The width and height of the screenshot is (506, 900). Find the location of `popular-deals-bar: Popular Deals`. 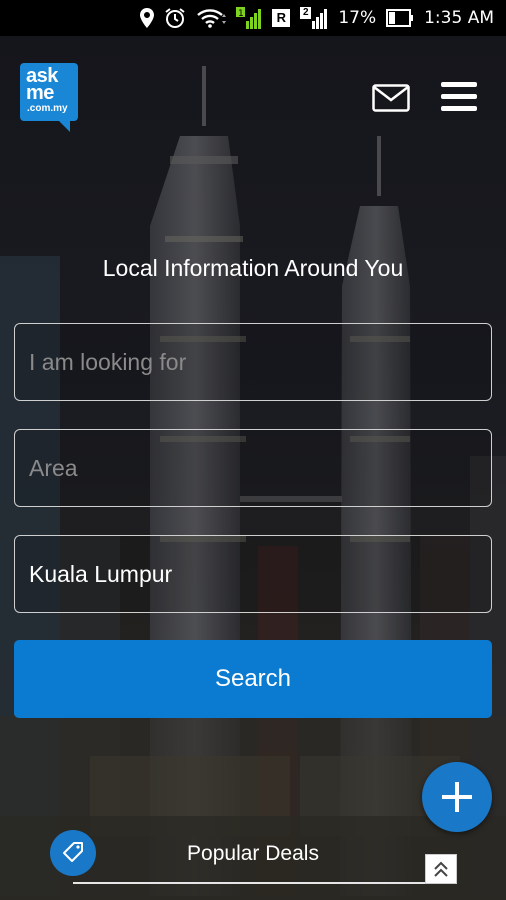

popular-deals-bar: Popular Deals is located at coordinates (253, 865).